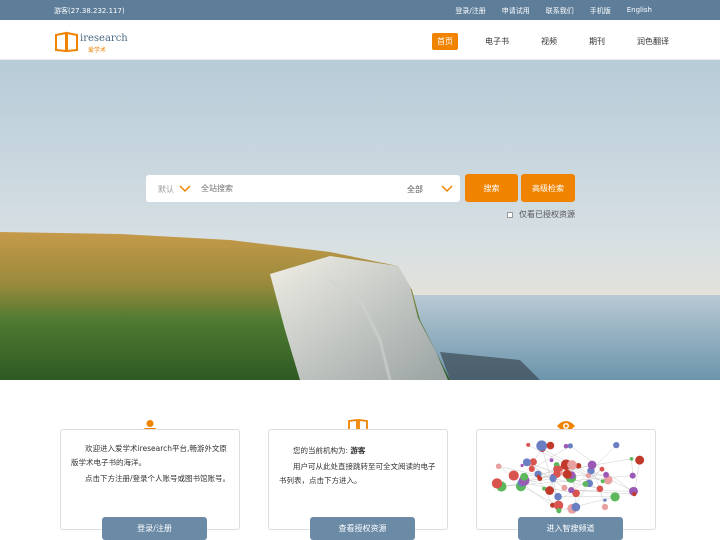  I want to click on search-scope-select: 全部, so click(415, 189).